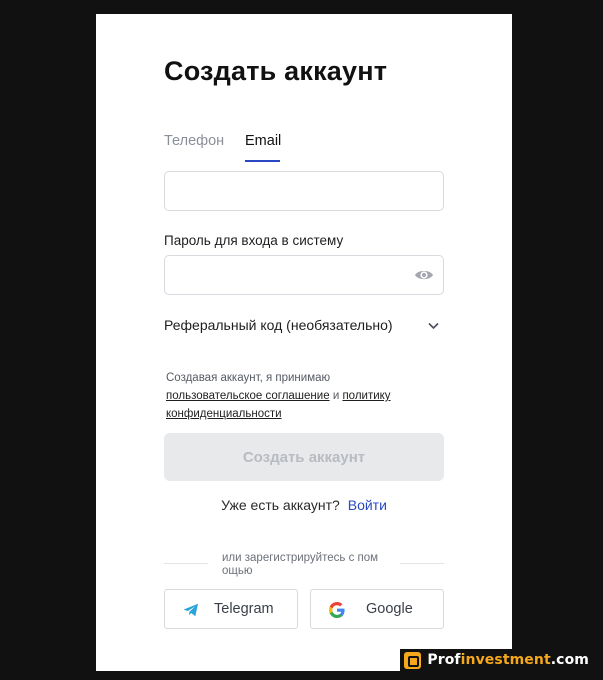 This screenshot has width=603, height=680. Describe the element at coordinates (244, 609) in the screenshot. I see `telegram-label: Telegram` at that location.